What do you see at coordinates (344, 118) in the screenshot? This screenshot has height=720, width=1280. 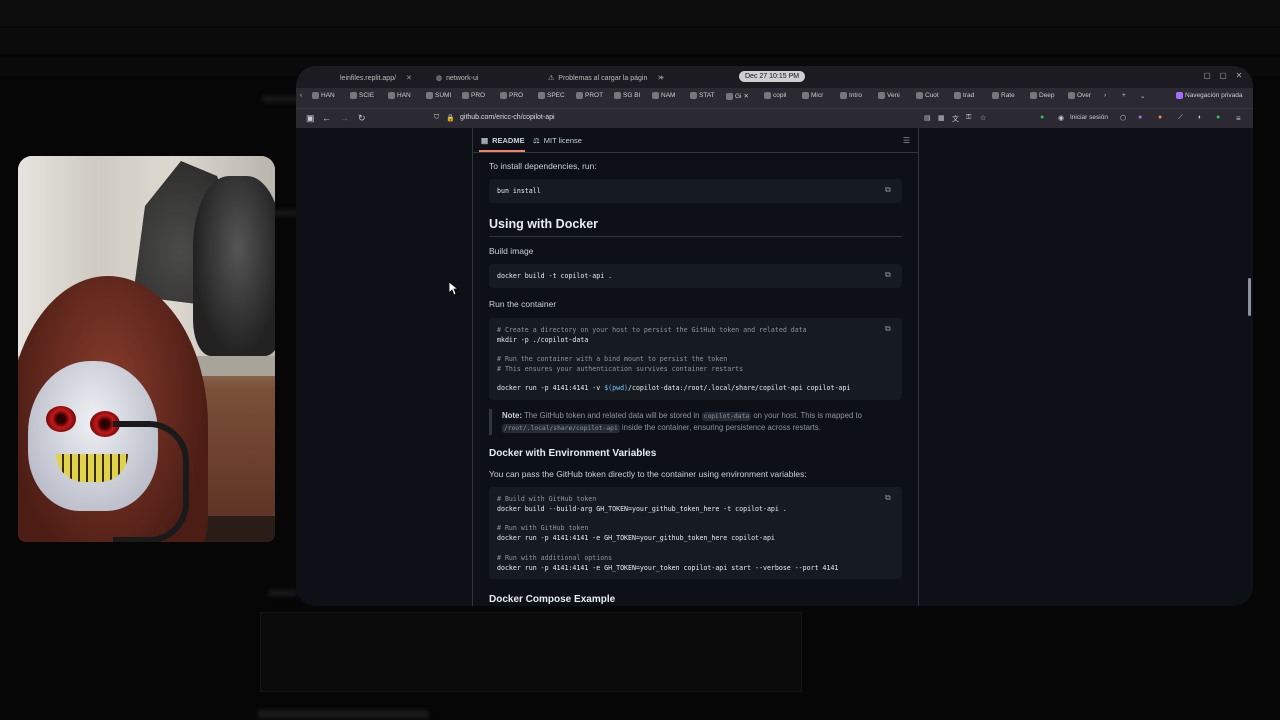 I see `forward-icon: →` at bounding box center [344, 118].